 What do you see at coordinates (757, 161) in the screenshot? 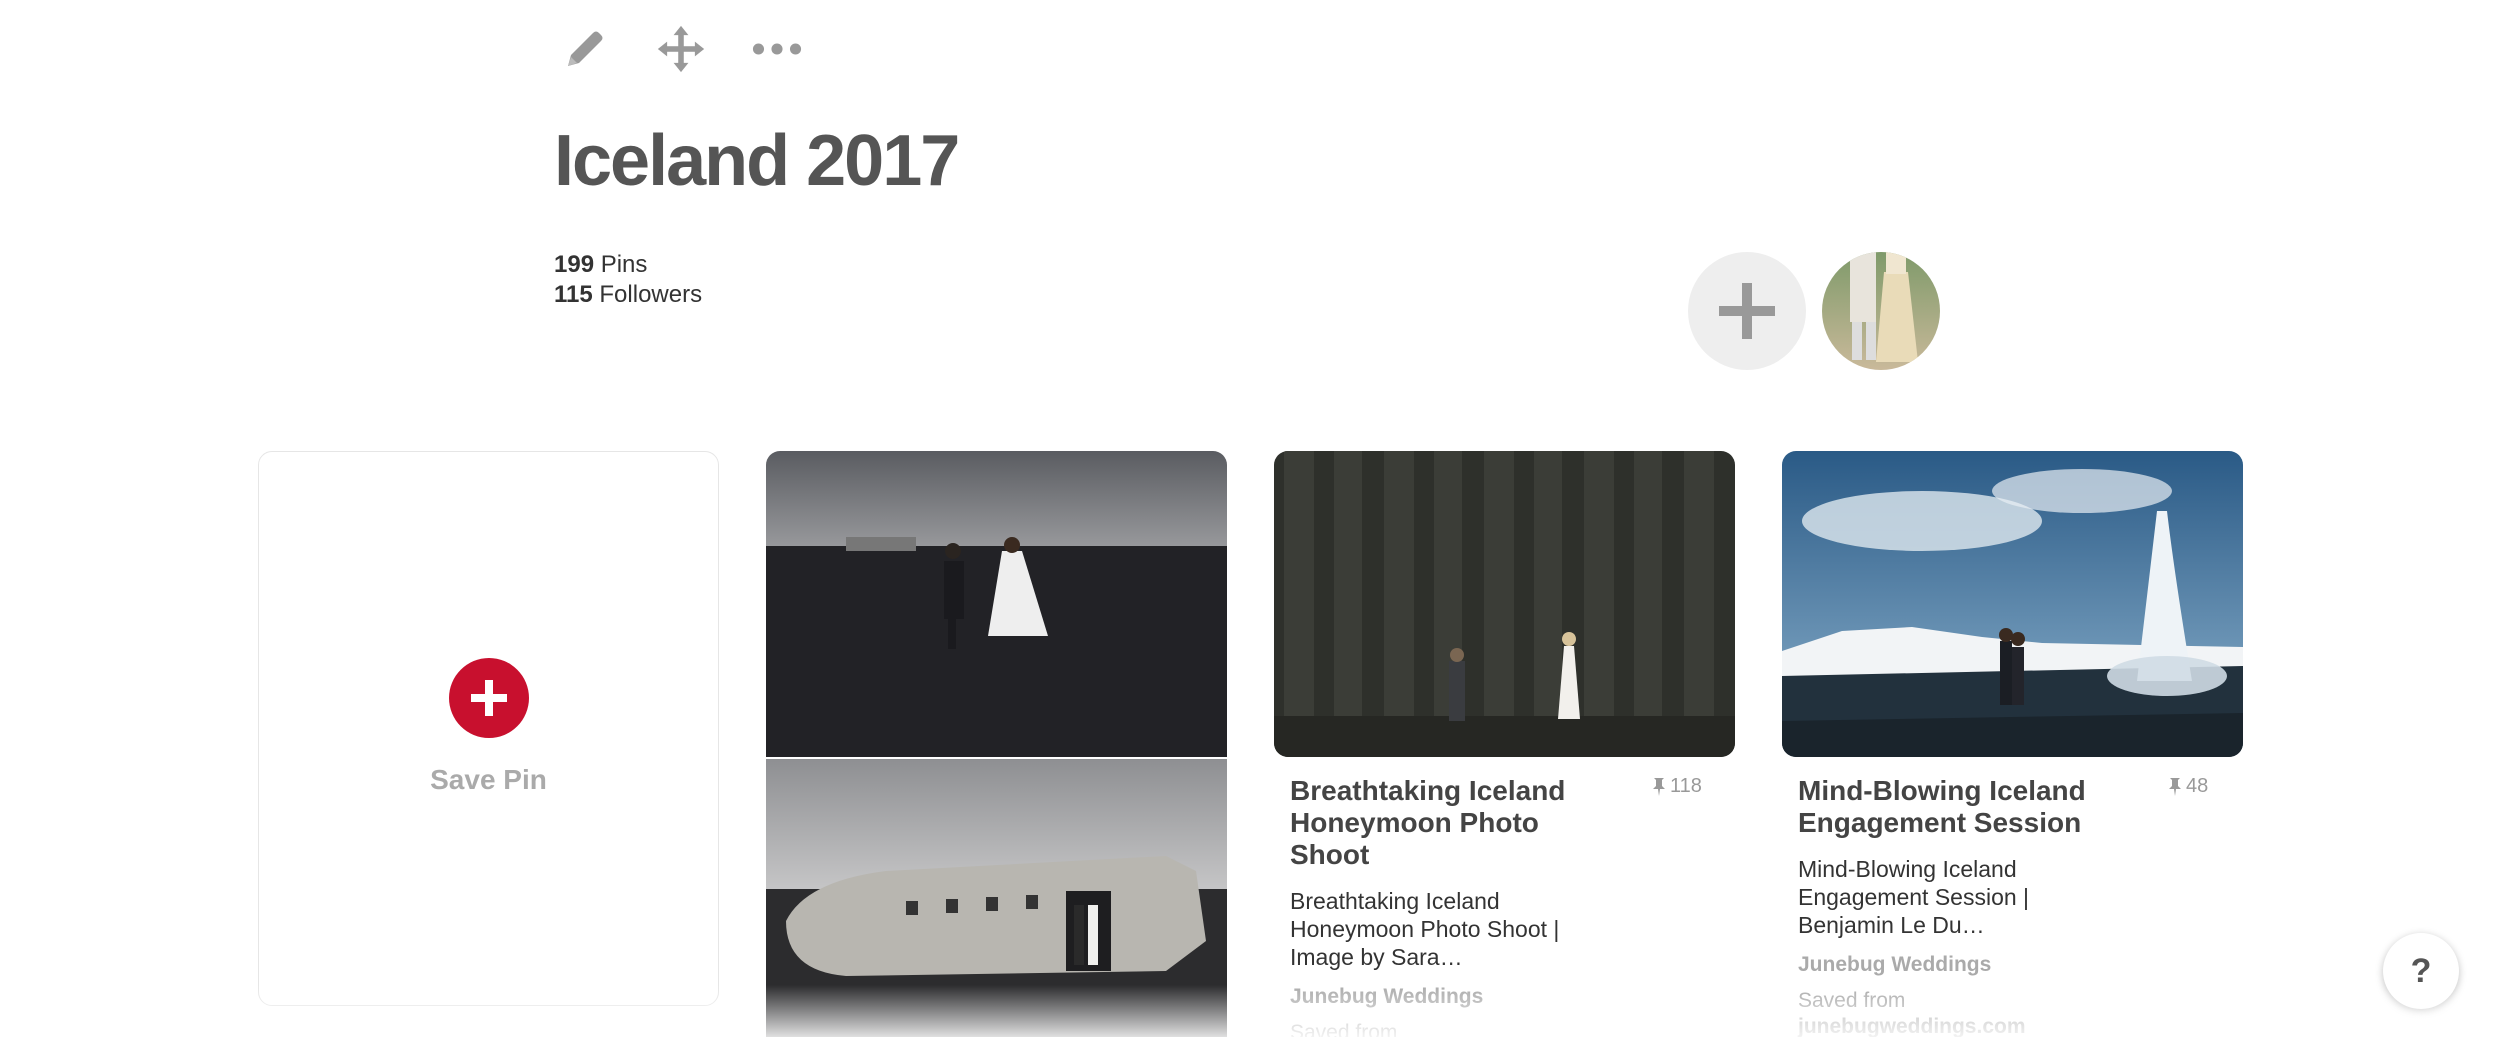
I see `board-title: Iceland 2017` at bounding box center [757, 161].